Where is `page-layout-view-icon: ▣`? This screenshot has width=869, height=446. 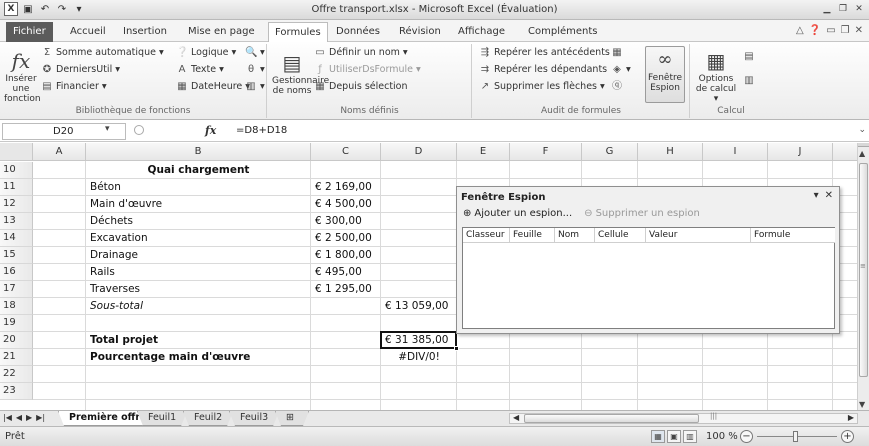 page-layout-view-icon: ▣ is located at coordinates (674, 436).